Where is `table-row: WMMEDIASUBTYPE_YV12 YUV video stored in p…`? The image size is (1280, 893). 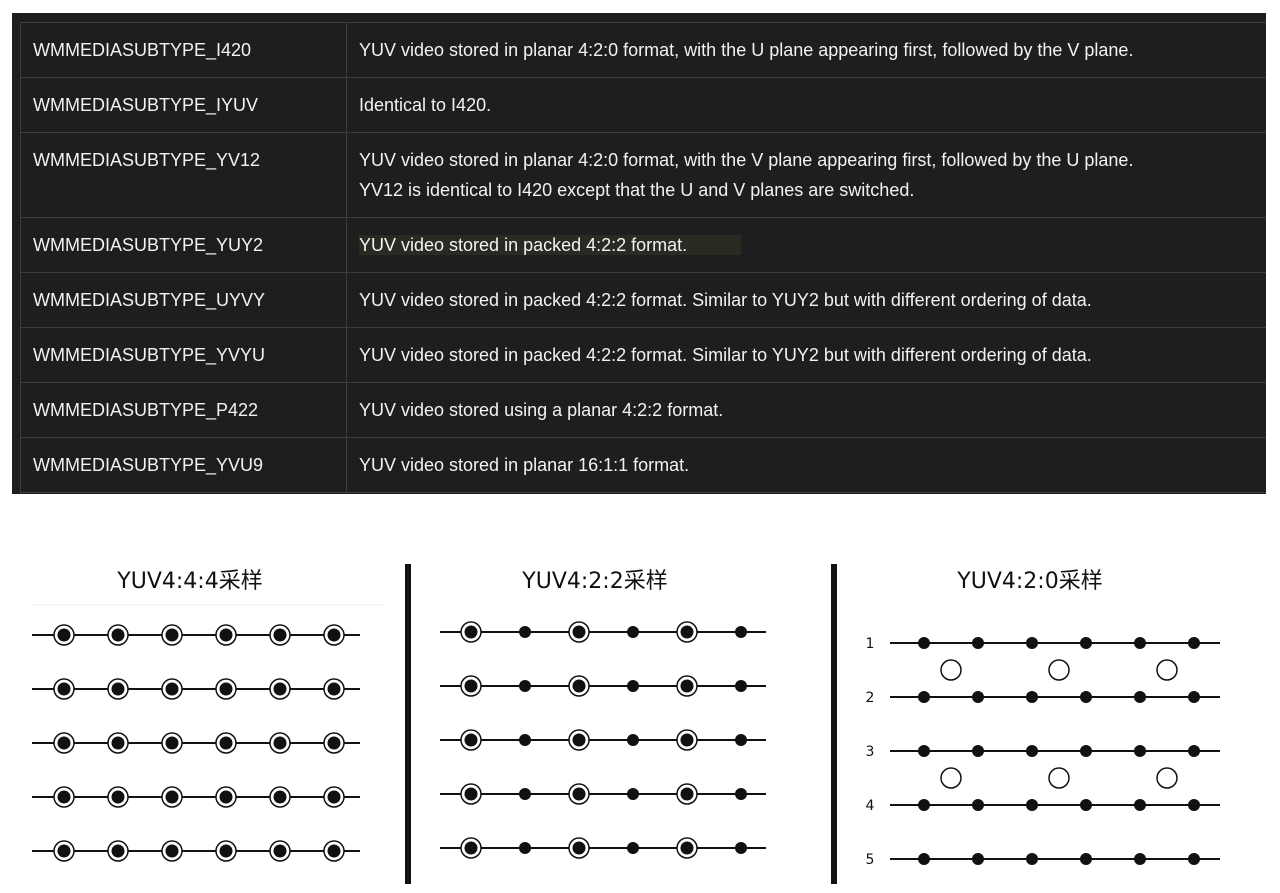 table-row: WMMEDIASUBTYPE_YV12 YUV video stored in p… is located at coordinates (643, 175).